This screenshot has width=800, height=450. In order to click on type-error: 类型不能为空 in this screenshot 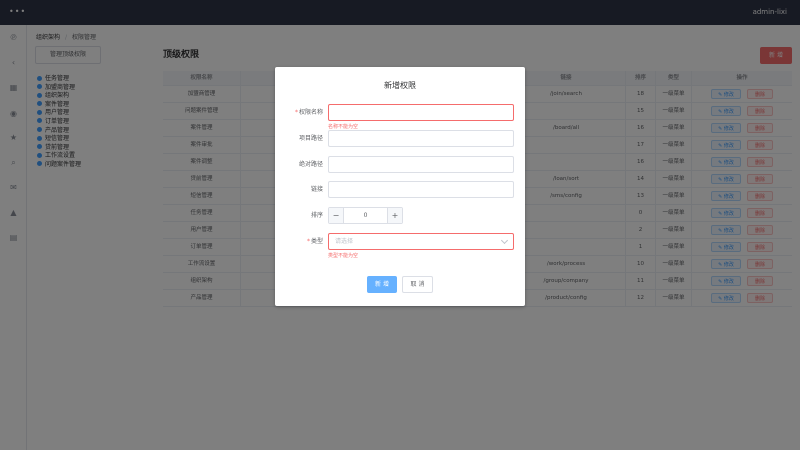, I will do `click(343, 256)`.